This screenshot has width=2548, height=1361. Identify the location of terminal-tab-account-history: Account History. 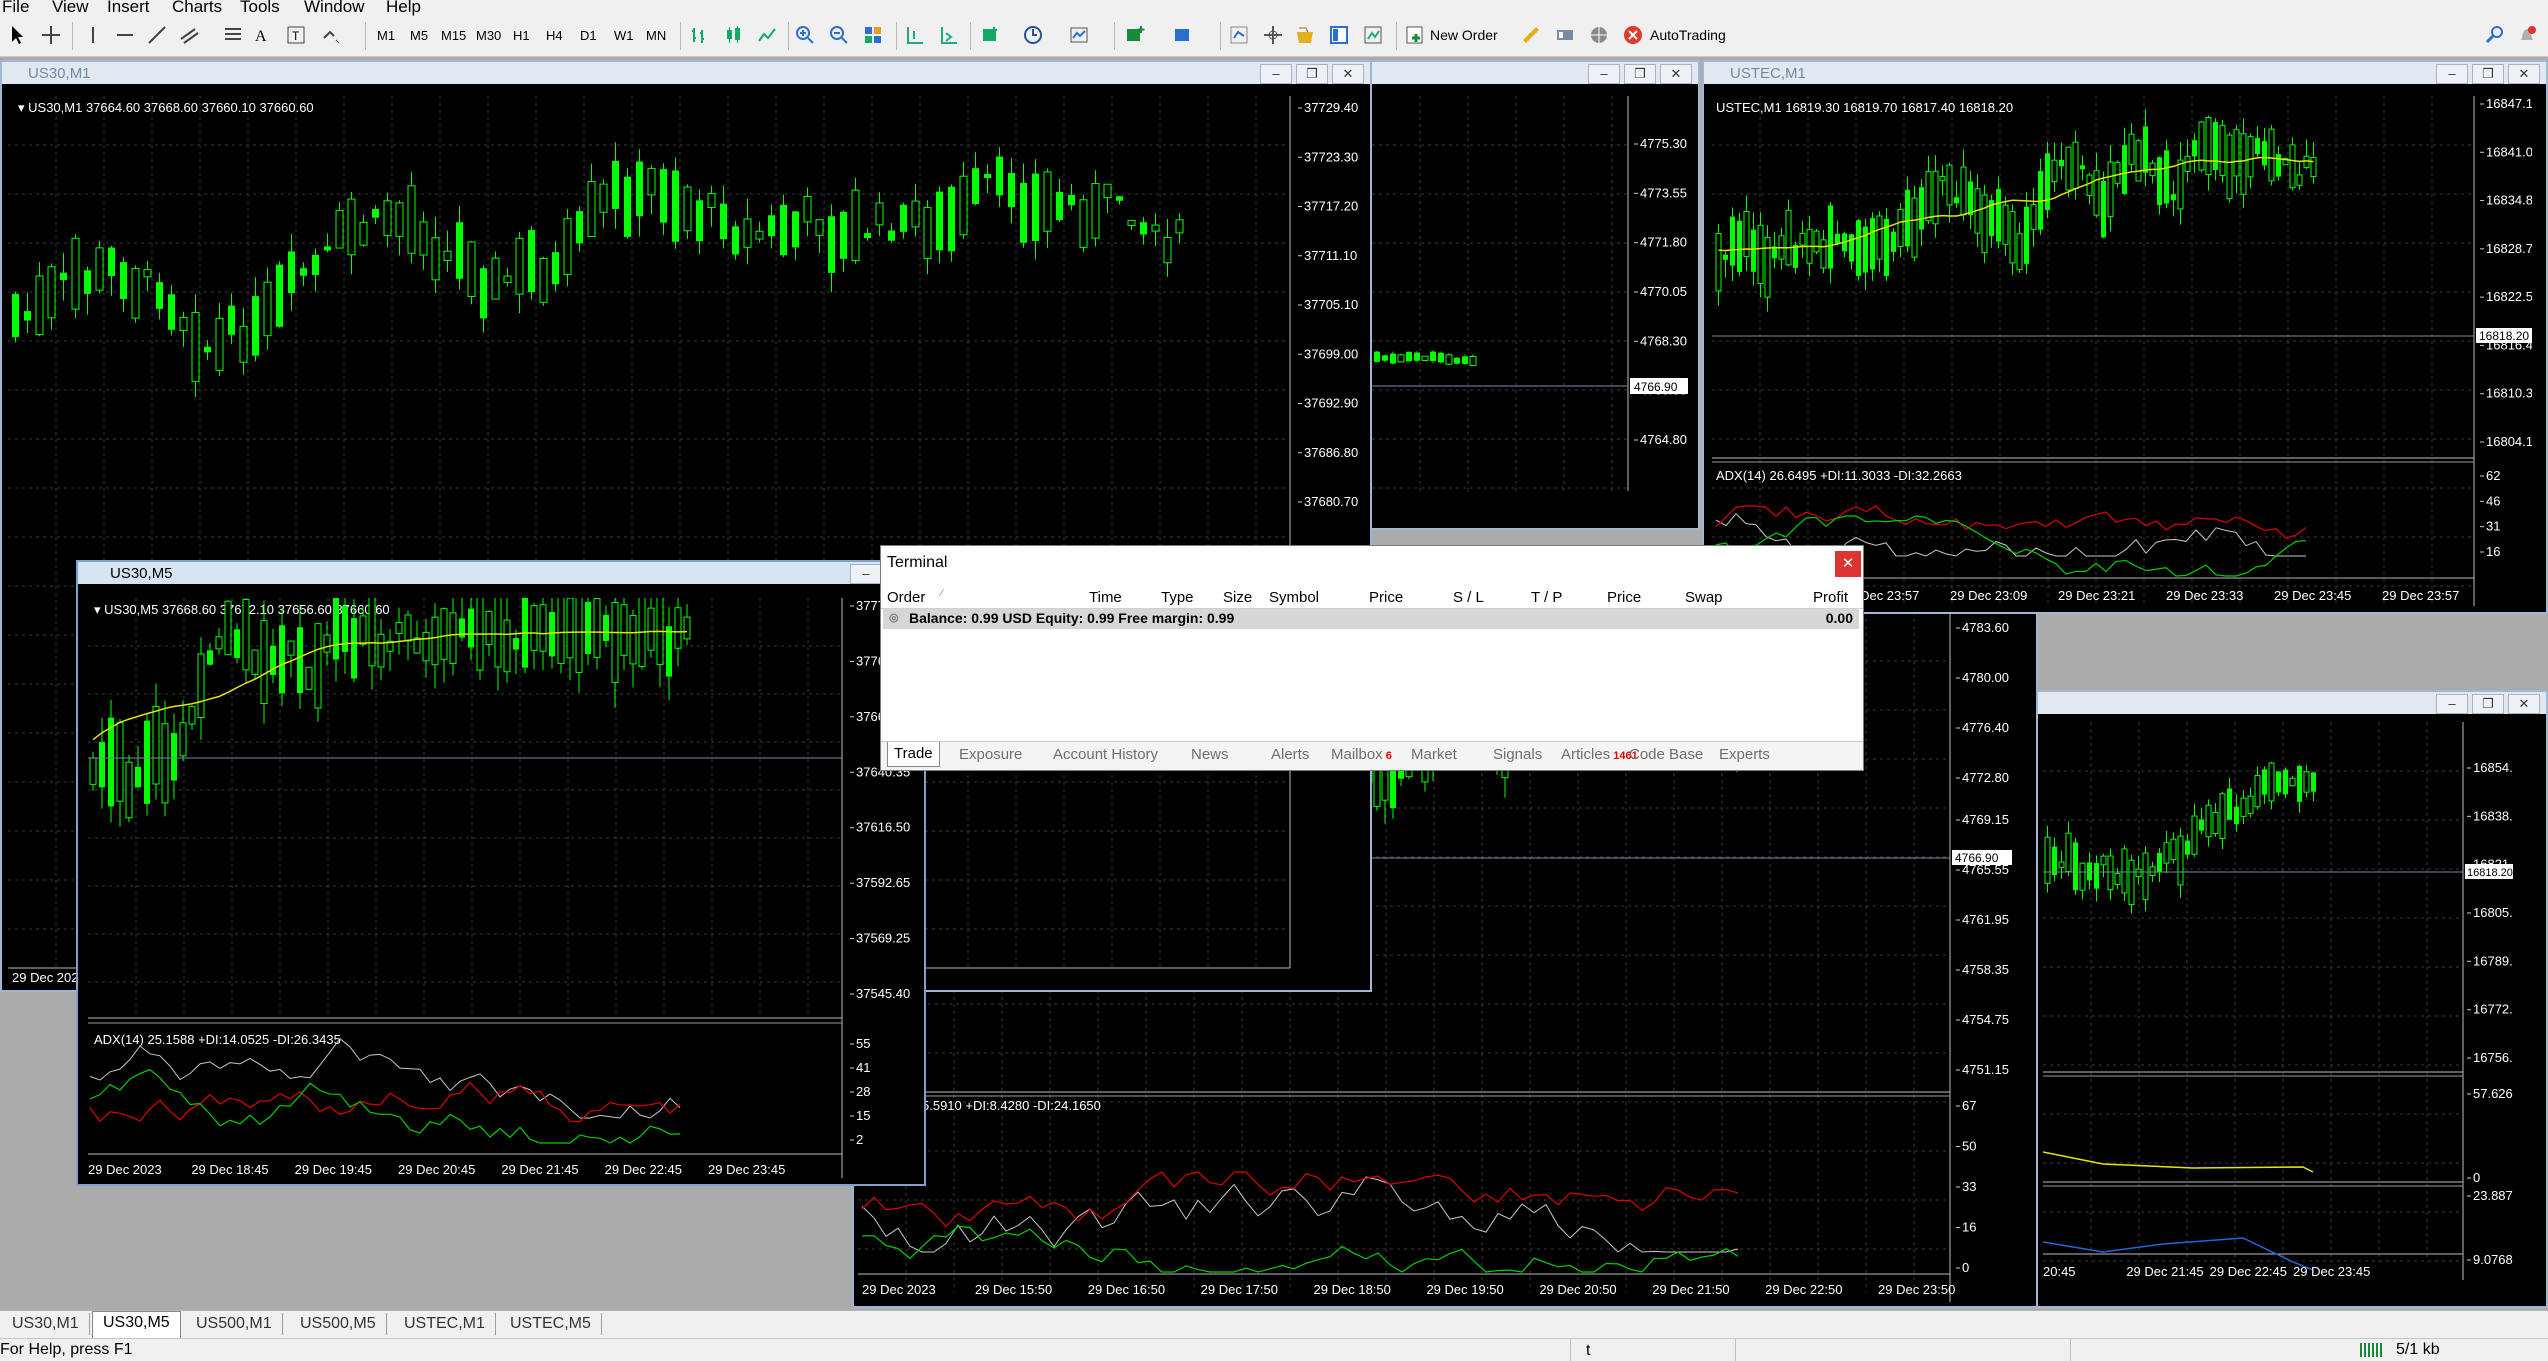
(1105, 754).